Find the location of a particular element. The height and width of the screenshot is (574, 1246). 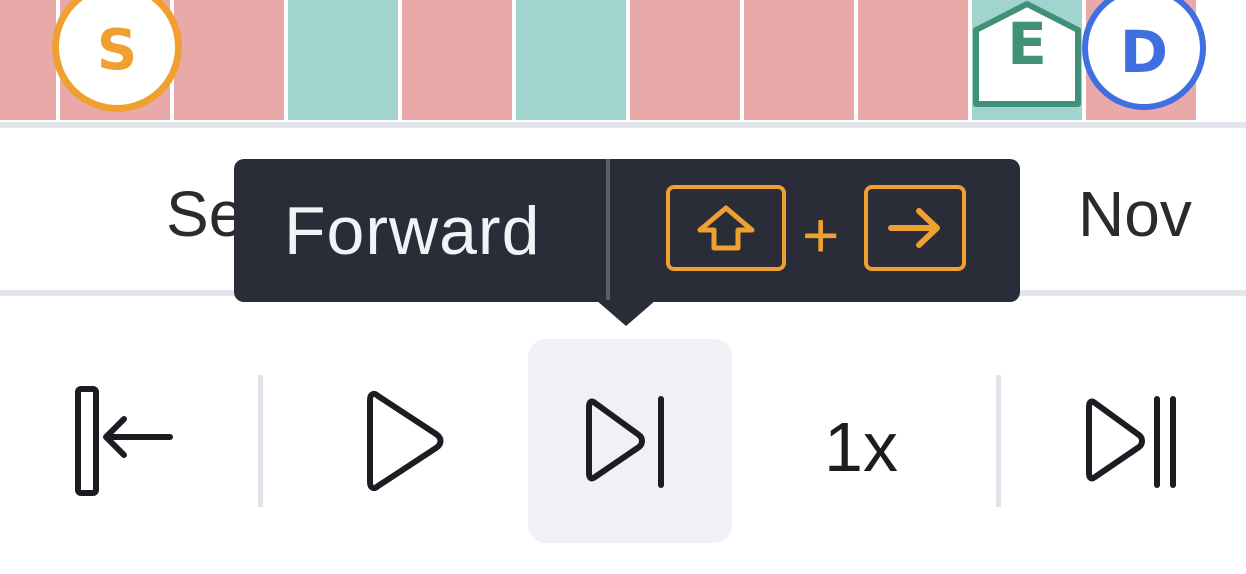

end-marker-letter: E is located at coordinates (1027, 44).